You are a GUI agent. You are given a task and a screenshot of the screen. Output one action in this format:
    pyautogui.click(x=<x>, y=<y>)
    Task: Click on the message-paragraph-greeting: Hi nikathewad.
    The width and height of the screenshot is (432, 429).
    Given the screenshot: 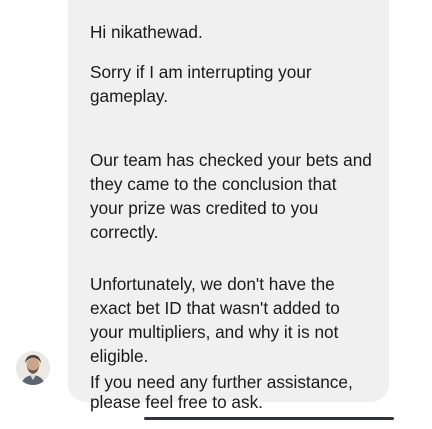 What is the action you would take?
    pyautogui.click(x=146, y=32)
    